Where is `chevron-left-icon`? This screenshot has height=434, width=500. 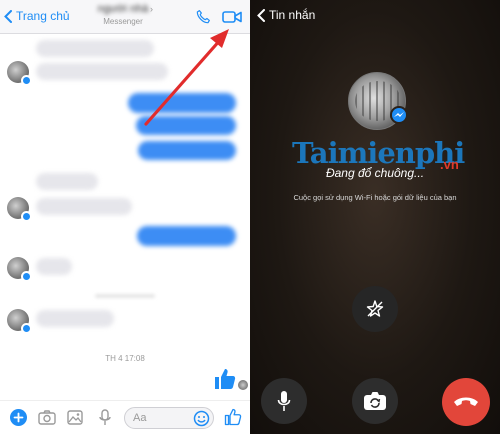
chevron-left-icon is located at coordinates (261, 15).